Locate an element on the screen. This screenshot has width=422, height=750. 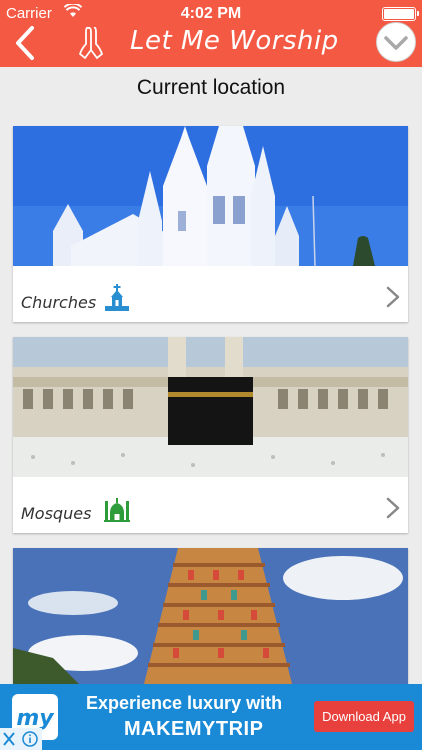
close-icon is located at coordinates (9, 739).